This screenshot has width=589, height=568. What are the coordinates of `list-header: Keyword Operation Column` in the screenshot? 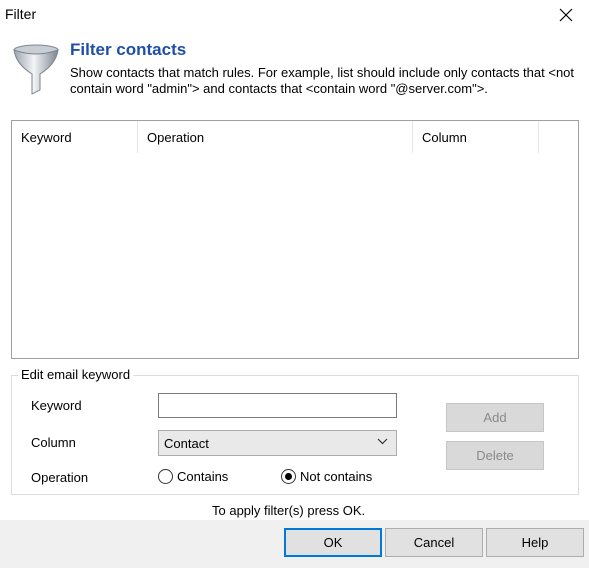 It's located at (295, 137).